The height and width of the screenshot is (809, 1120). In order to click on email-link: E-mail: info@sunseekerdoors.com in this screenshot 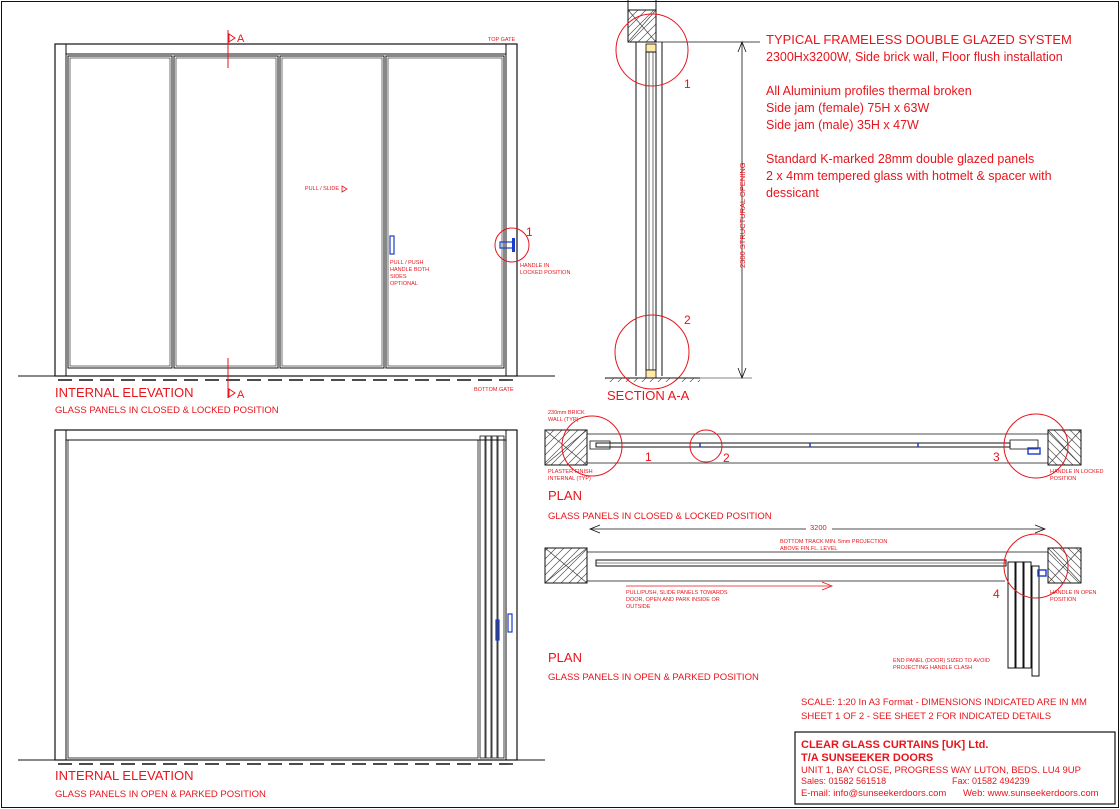, I will do `click(873, 793)`.